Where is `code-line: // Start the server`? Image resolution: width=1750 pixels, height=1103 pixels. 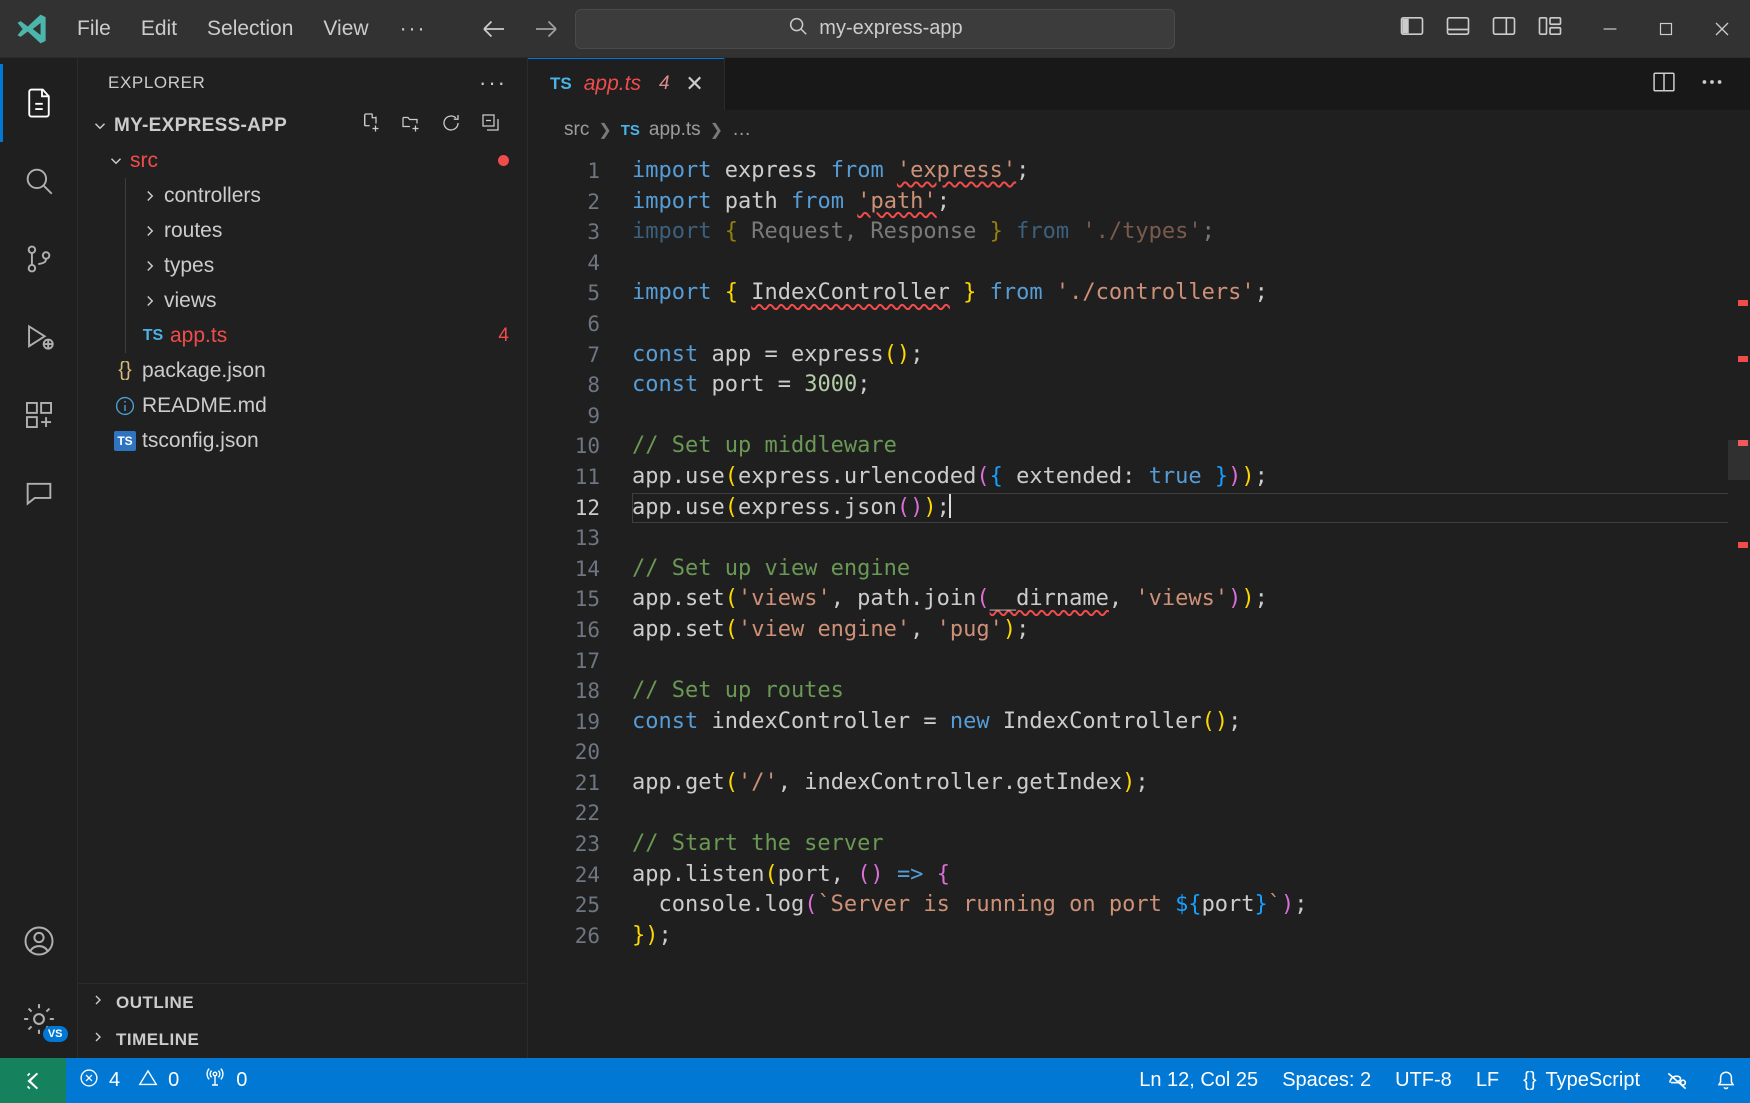
code-line: // Start the server is located at coordinates (1191, 844).